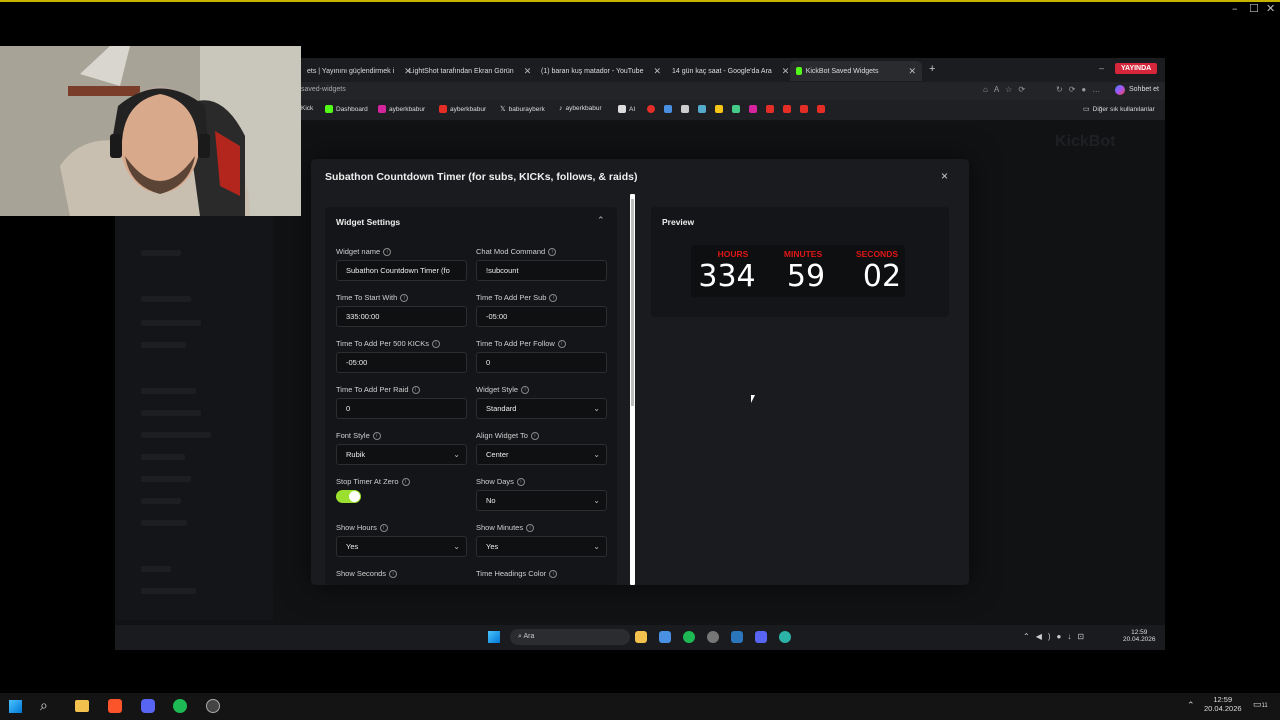  Describe the element at coordinates (632, 302) in the screenshot. I see `scrollbar-thumb` at that location.